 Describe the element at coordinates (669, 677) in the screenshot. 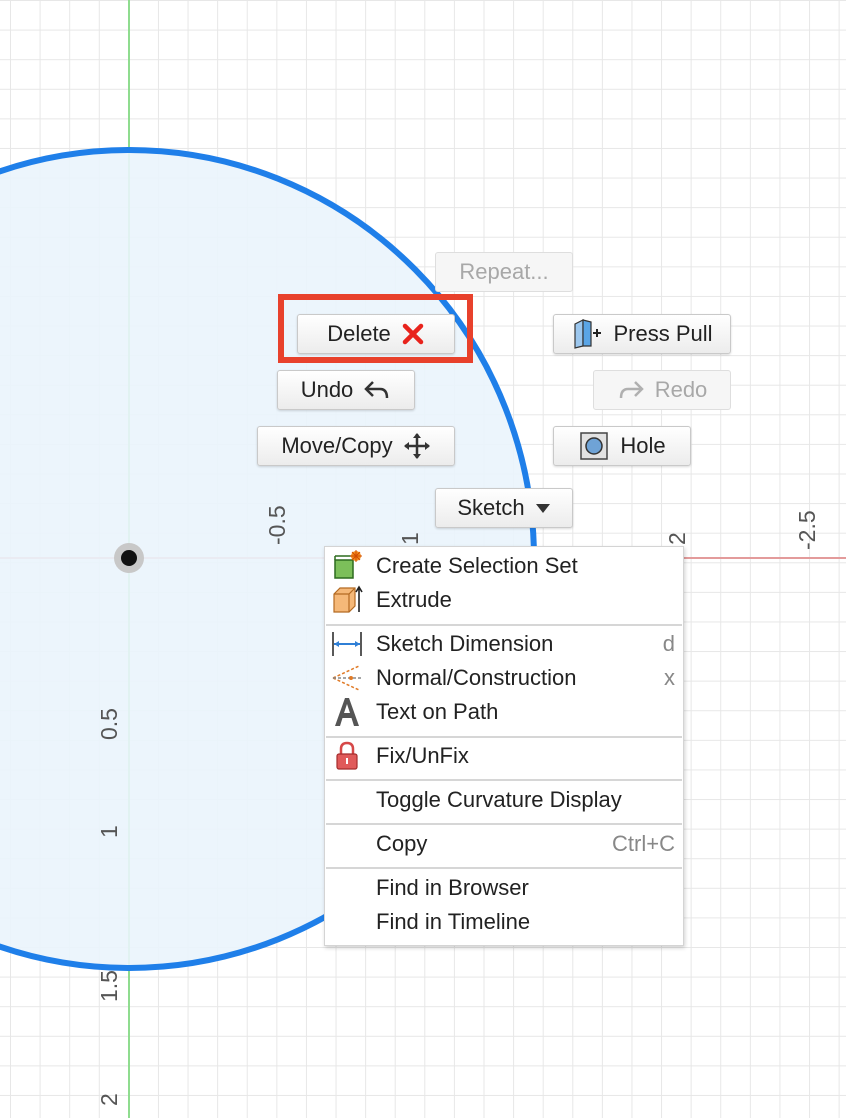

I see `menu-item-shortcut: x` at that location.